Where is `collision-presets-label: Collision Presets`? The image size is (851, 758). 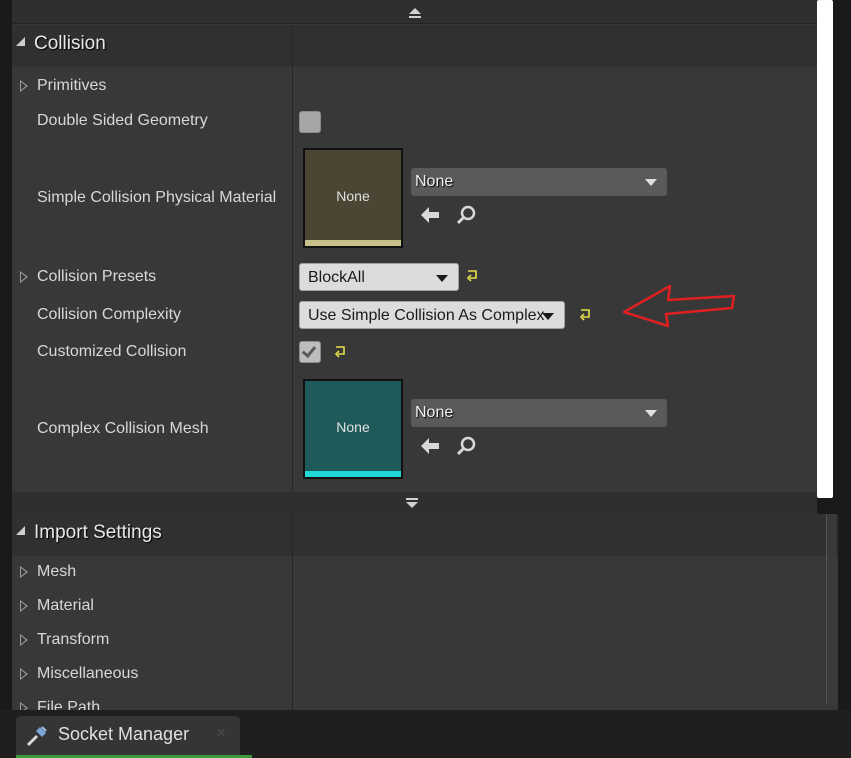 collision-presets-label: Collision Presets is located at coordinates (97, 276).